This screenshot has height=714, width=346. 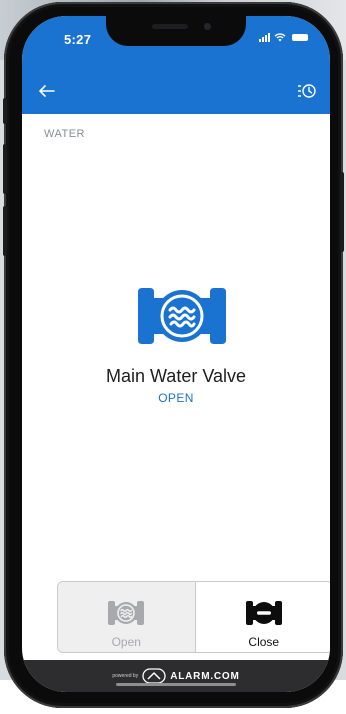 I want to click on valve-open-icon, so click(x=126, y=613).